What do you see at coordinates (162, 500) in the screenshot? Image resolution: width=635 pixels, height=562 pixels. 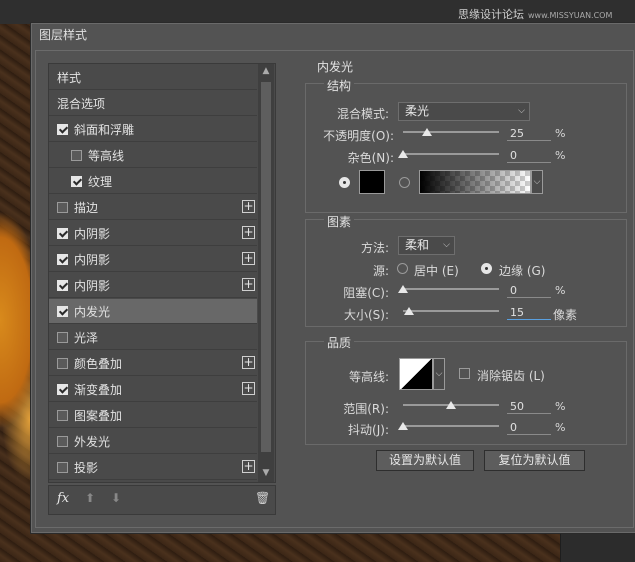 I see `style-list-footer: fx ⬆ ⬇ 🗑` at bounding box center [162, 500].